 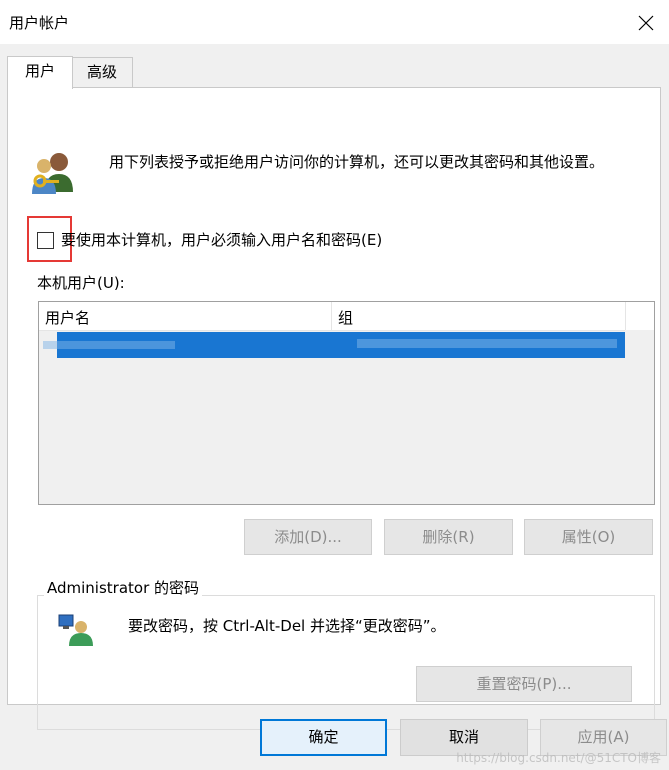 I want to click on redacted-group, so click(x=487, y=343).